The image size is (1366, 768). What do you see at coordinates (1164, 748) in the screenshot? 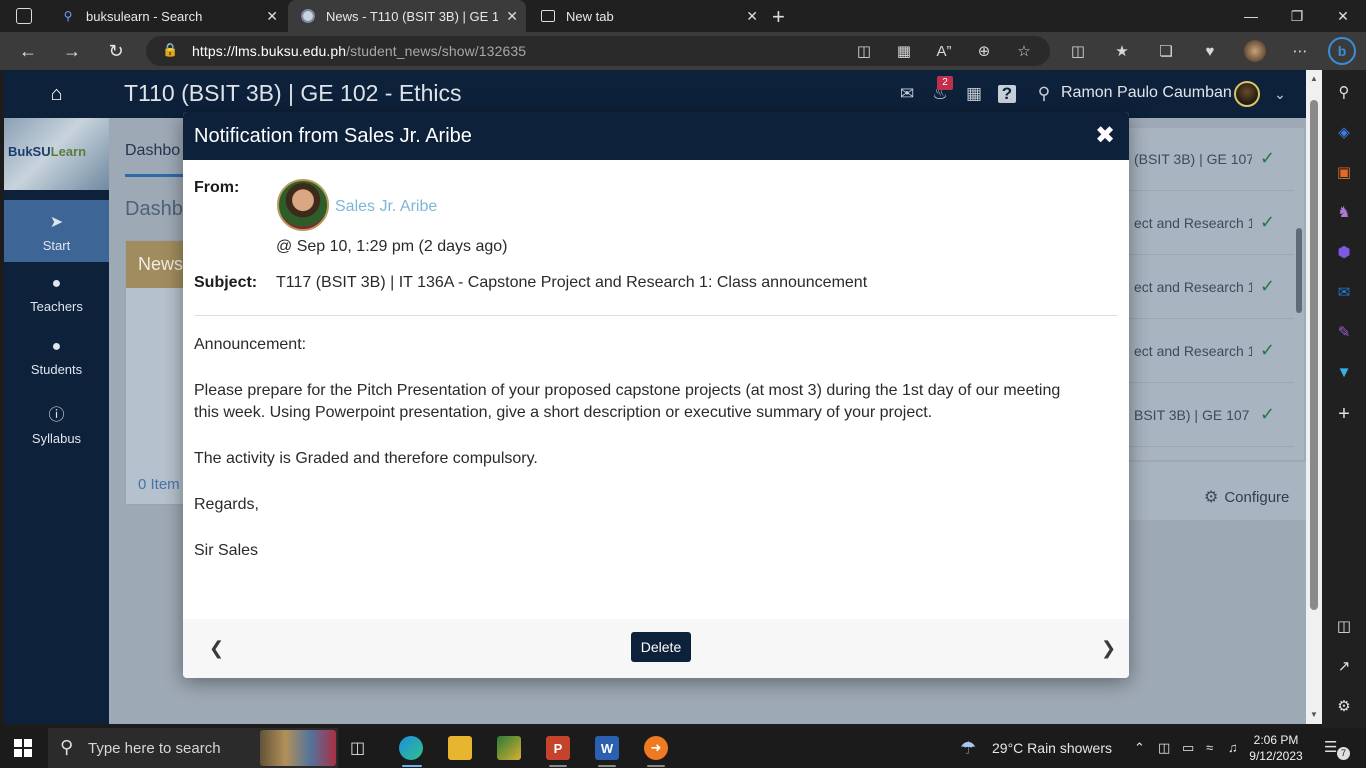
I see `device-icon: ◫` at bounding box center [1164, 748].